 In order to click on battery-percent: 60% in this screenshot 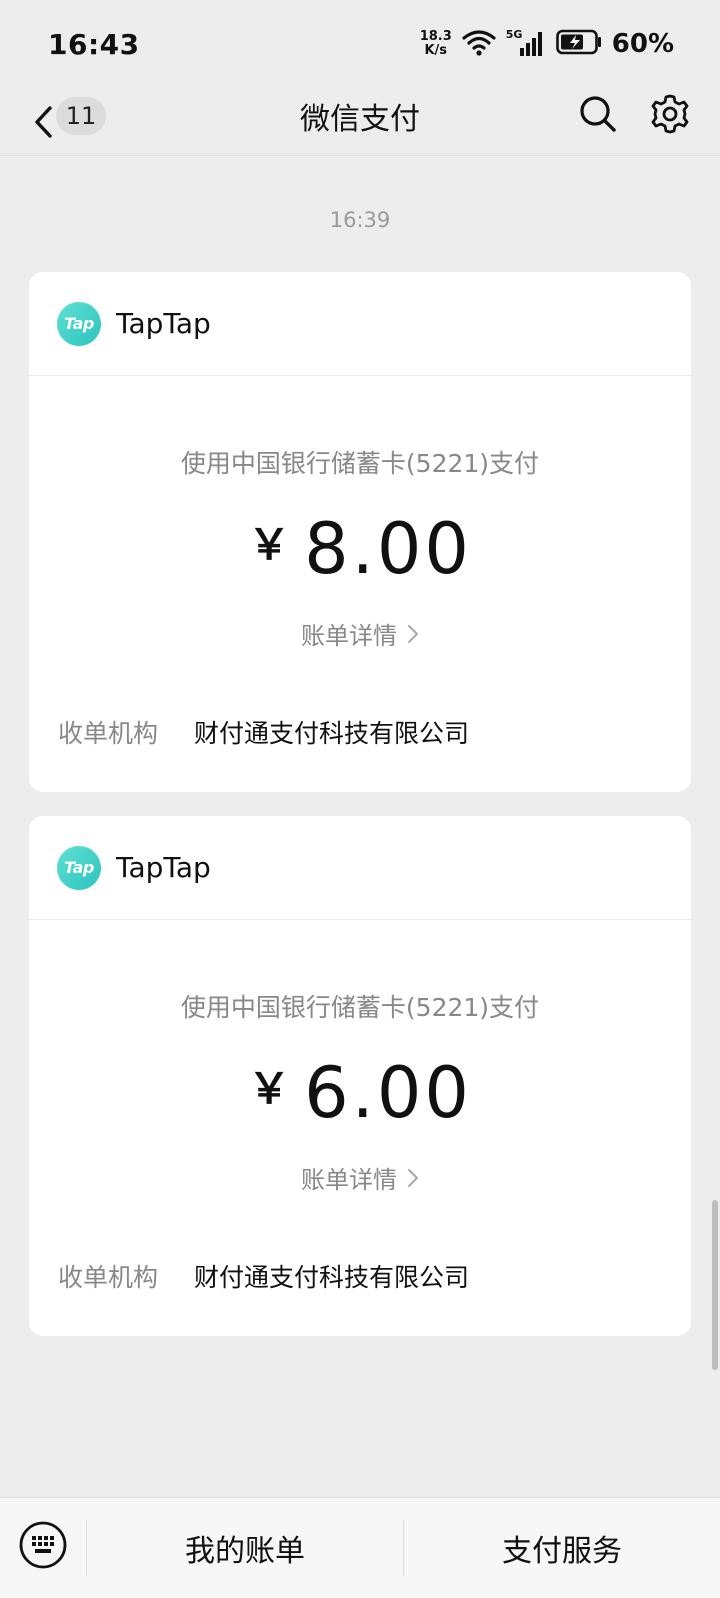, I will do `click(642, 44)`.